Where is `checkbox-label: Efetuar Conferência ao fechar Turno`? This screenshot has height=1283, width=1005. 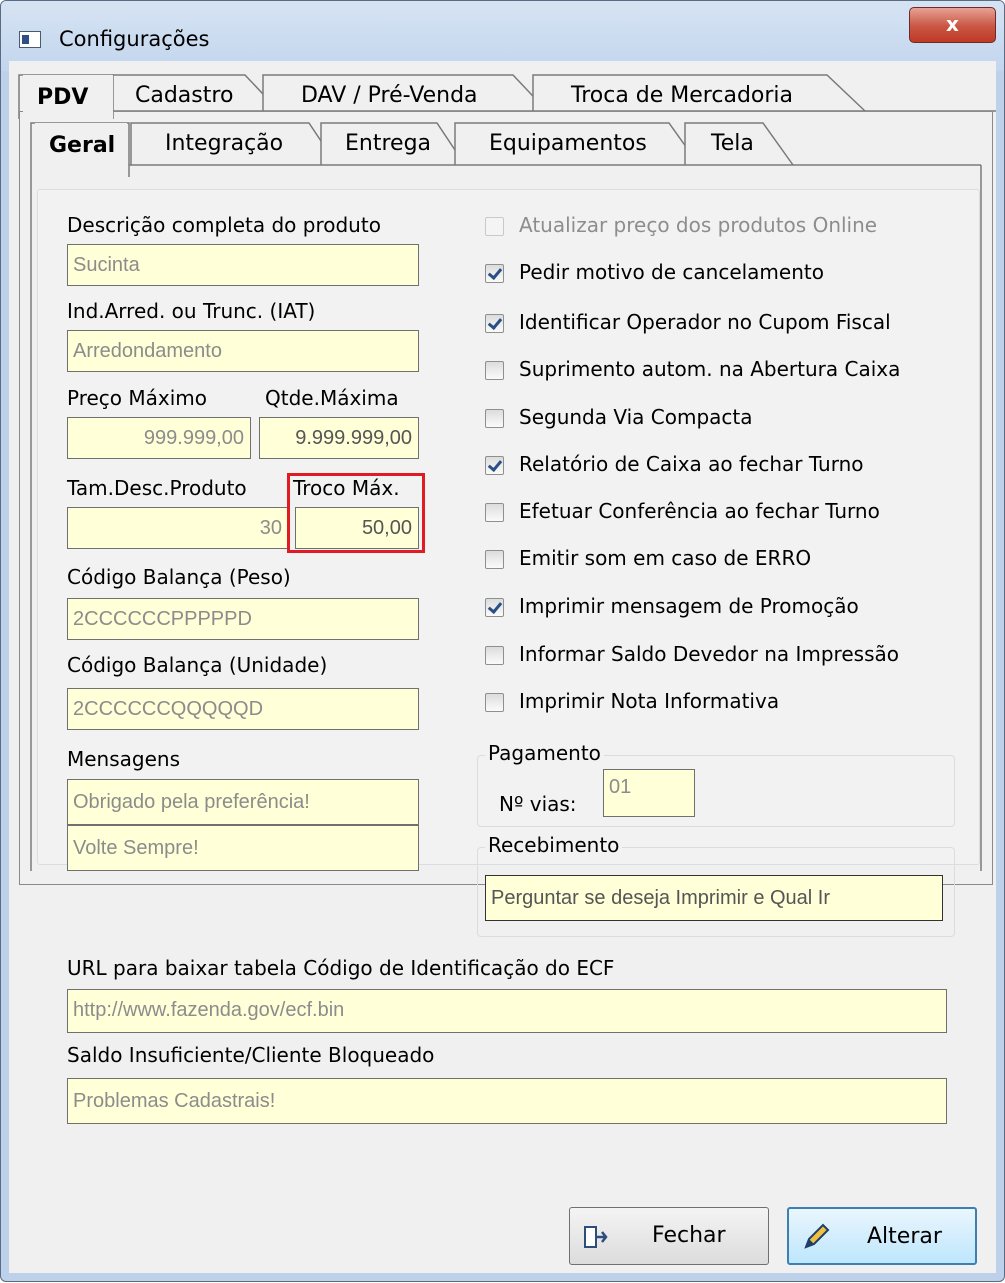
checkbox-label: Efetuar Conferência ao fechar Turno is located at coordinates (699, 511).